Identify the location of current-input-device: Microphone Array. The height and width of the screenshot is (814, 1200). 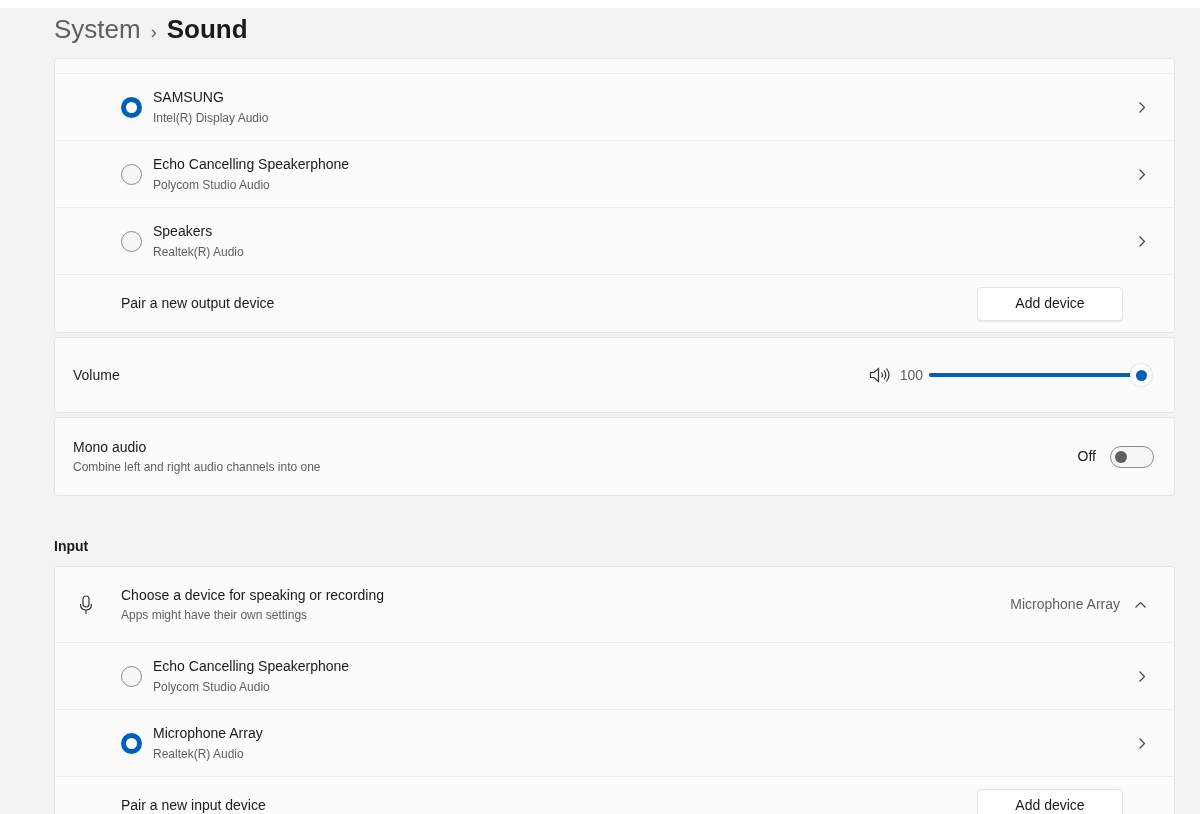
(1065, 604).